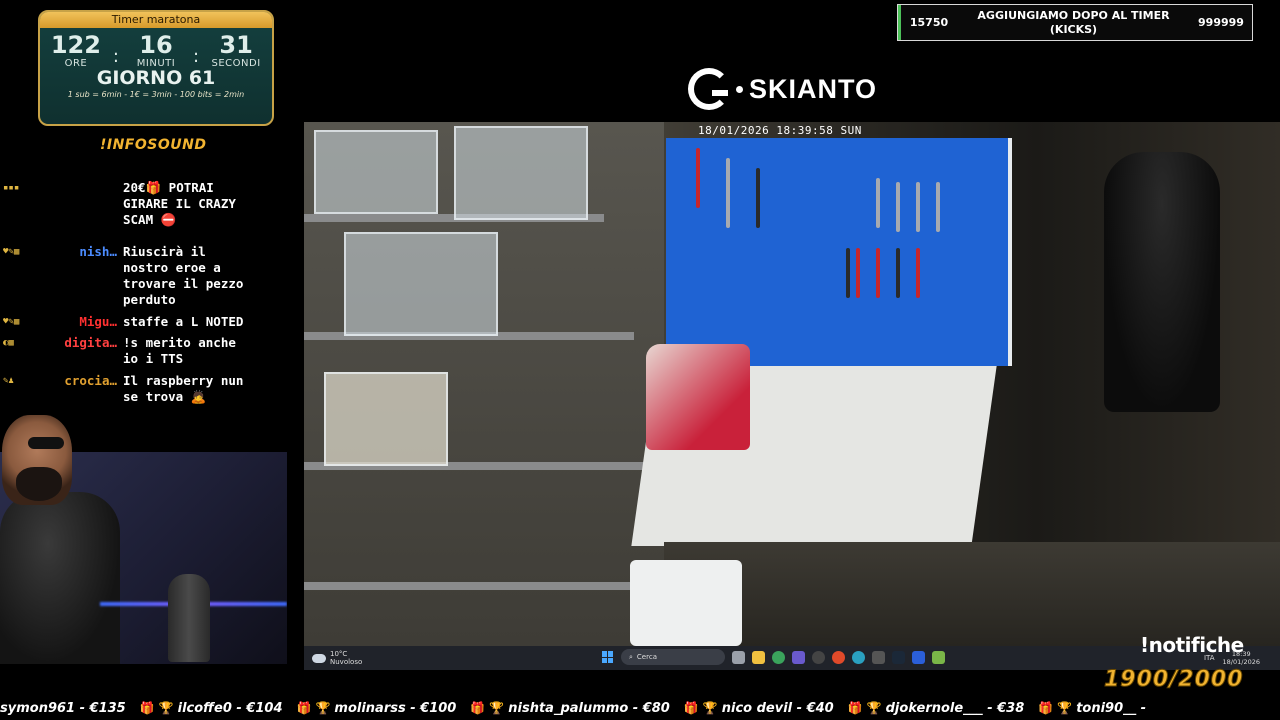  I want to click on taskbar-search: ⌕ Cerca, so click(673, 657).